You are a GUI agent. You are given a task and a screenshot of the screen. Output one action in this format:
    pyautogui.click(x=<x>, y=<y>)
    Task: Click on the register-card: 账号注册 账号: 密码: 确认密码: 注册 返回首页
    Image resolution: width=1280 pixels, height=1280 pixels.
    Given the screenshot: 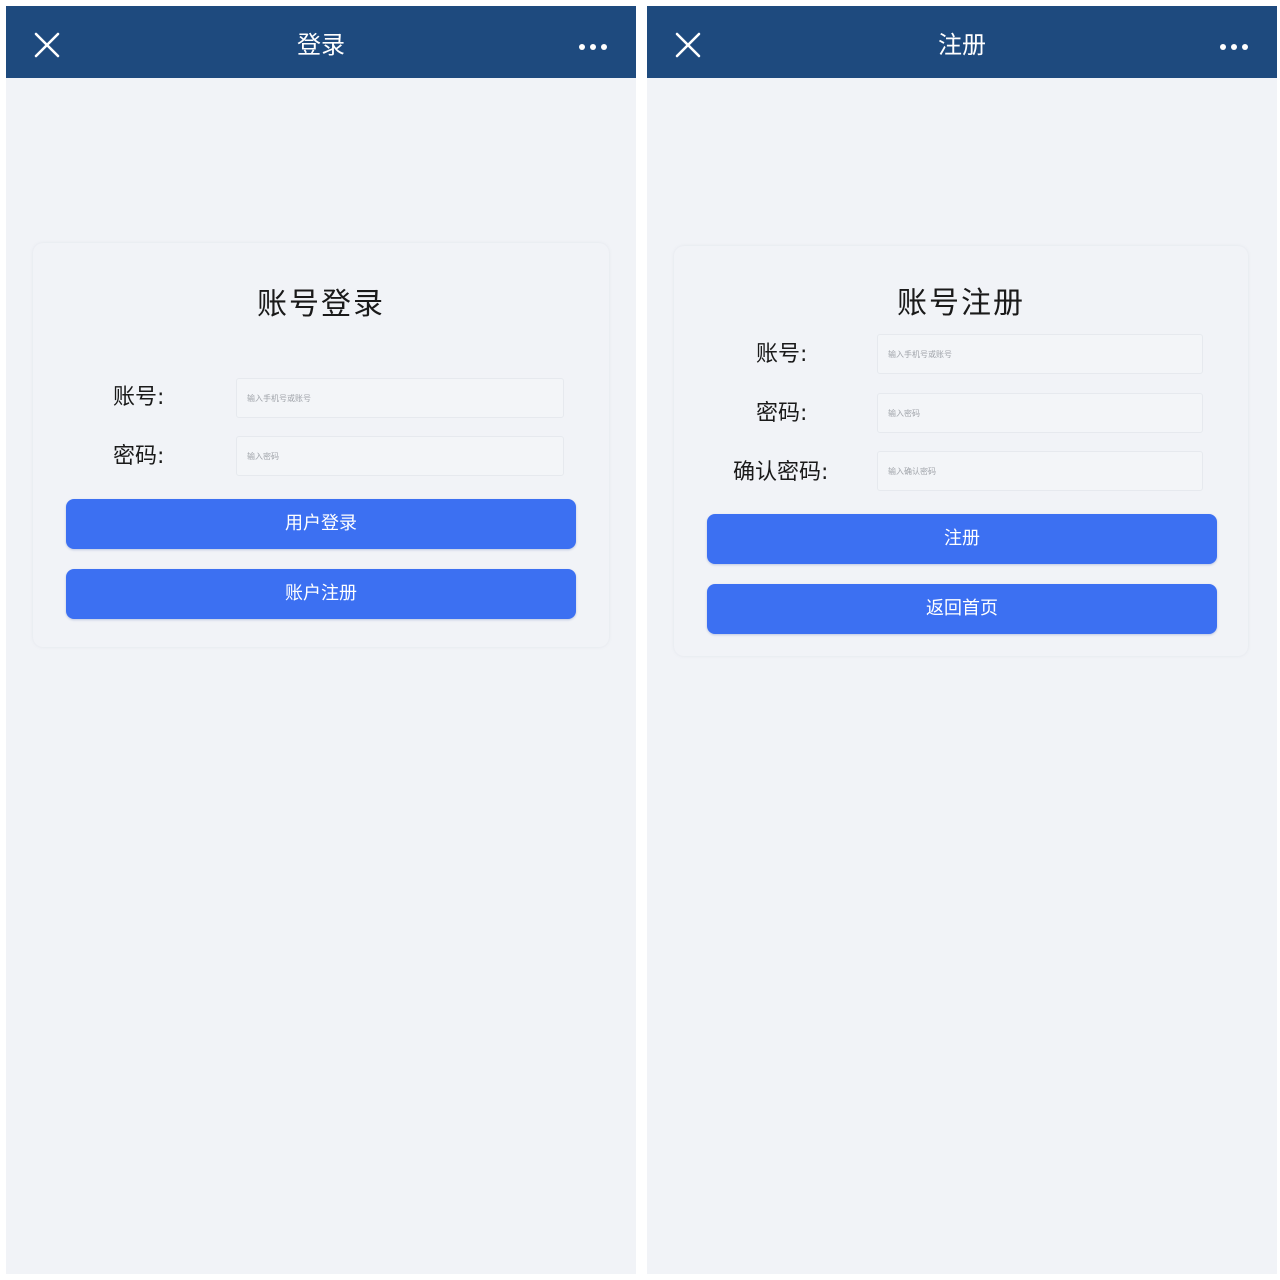 What is the action you would take?
    pyautogui.click(x=961, y=451)
    